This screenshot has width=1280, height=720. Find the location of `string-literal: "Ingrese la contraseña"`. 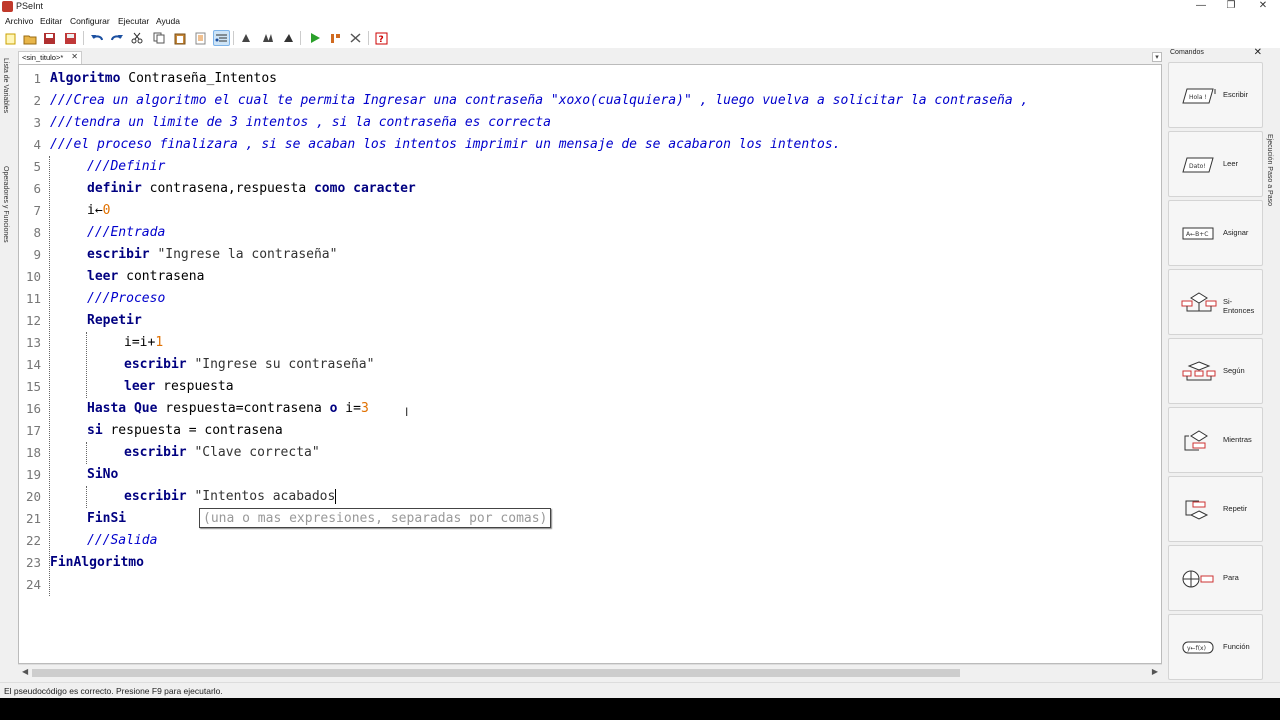

string-literal: "Ingrese la contraseña" is located at coordinates (243, 254).